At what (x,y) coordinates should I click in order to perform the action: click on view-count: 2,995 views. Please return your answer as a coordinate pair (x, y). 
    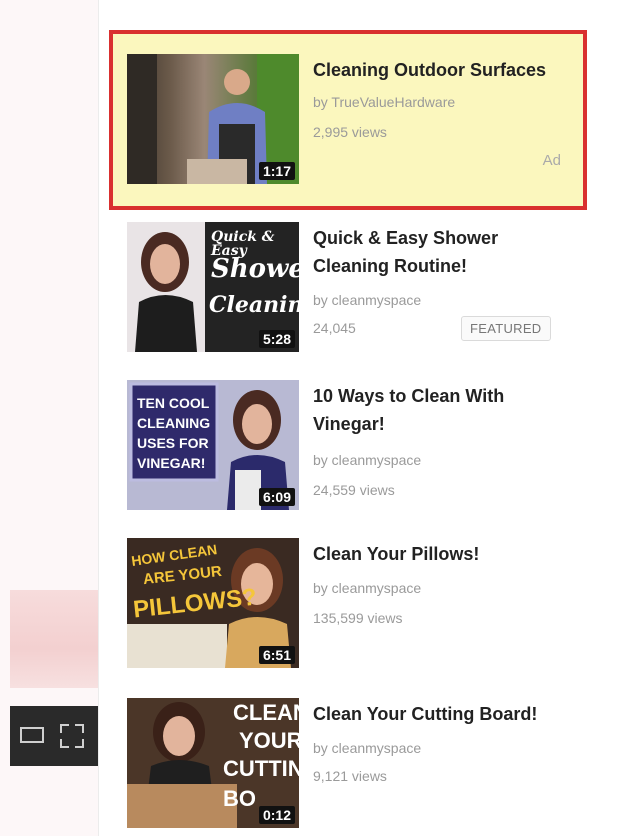
    Looking at the image, I should click on (350, 132).